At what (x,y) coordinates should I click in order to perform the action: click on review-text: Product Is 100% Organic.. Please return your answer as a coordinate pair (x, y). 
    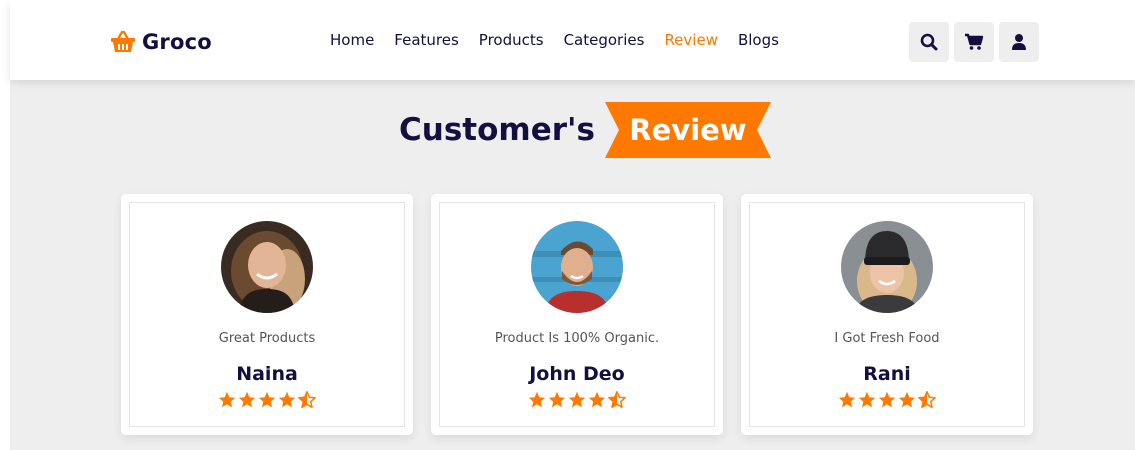
    Looking at the image, I should click on (577, 338).